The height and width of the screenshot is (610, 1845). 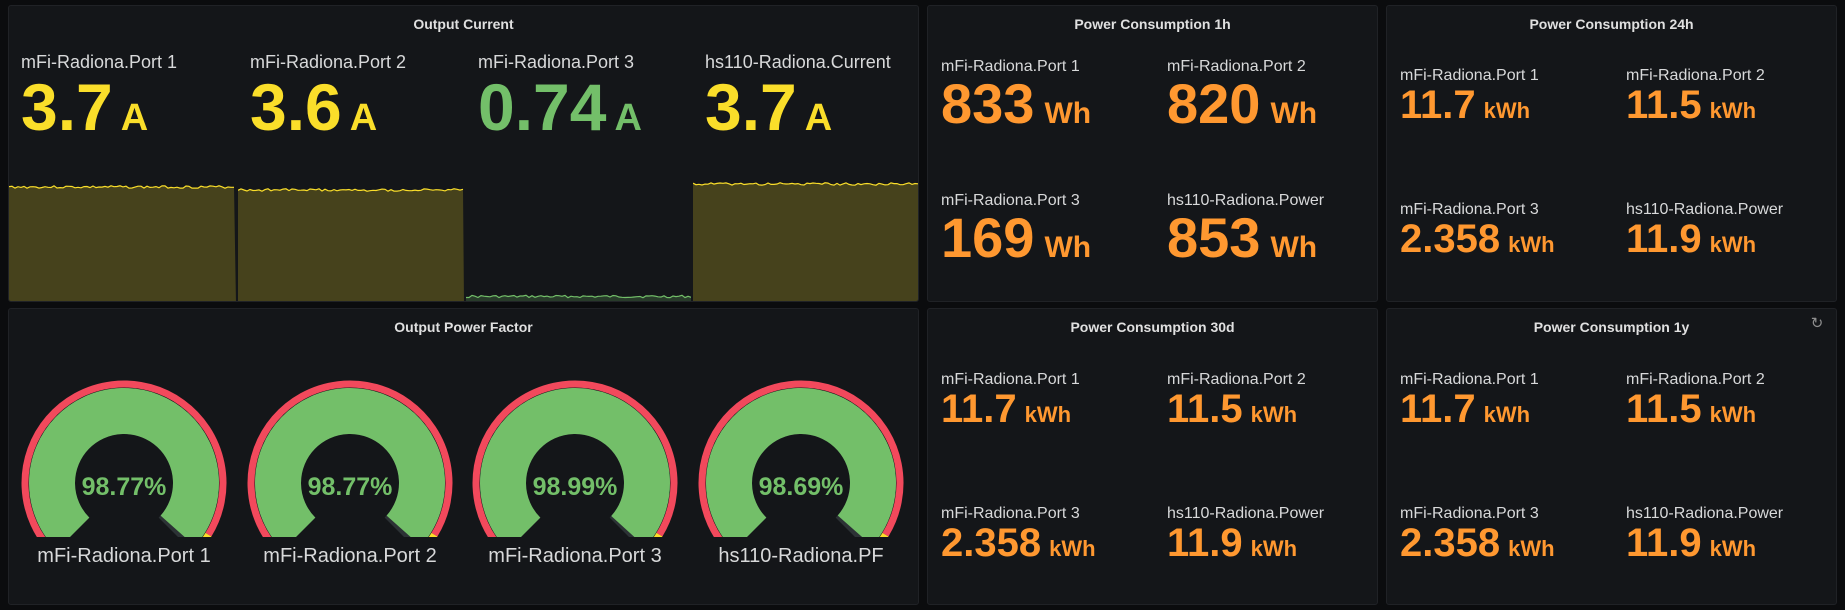 I want to click on gauge-hs110-pf: 98.69% hs110-Radiona.PF, so click(x=801, y=482).